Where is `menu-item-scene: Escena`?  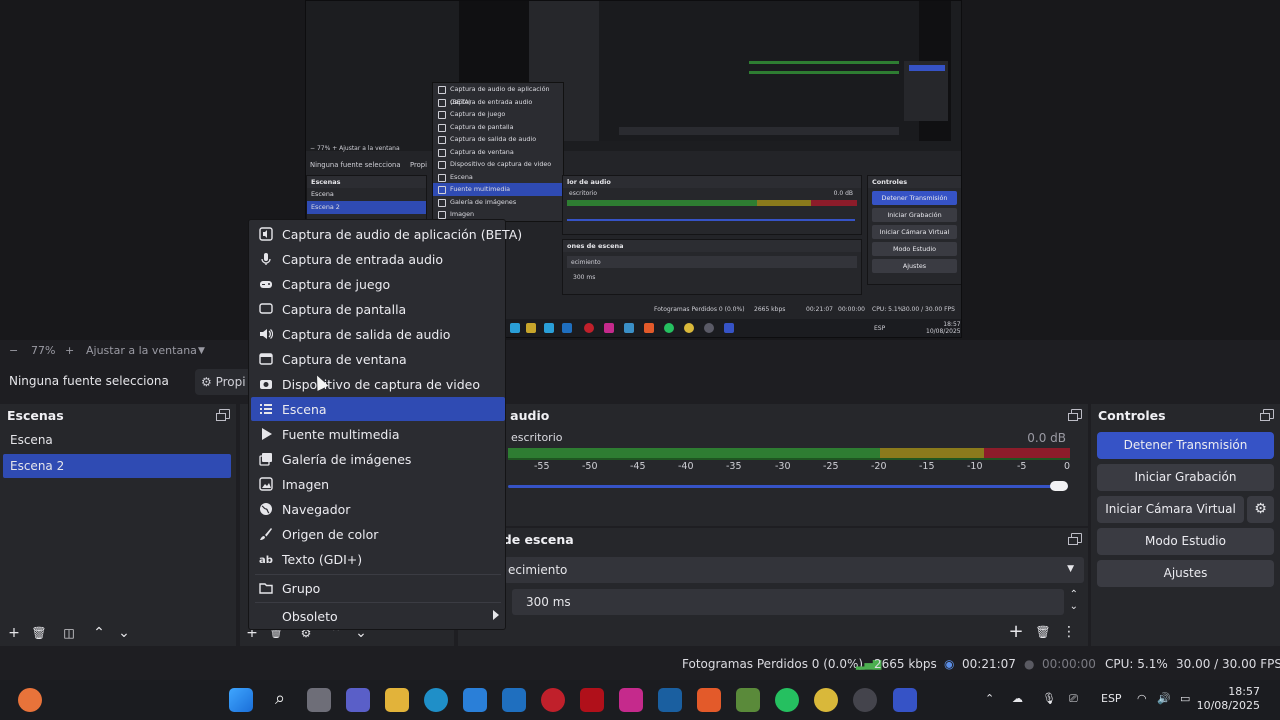
menu-item-scene: Escena is located at coordinates (378, 409).